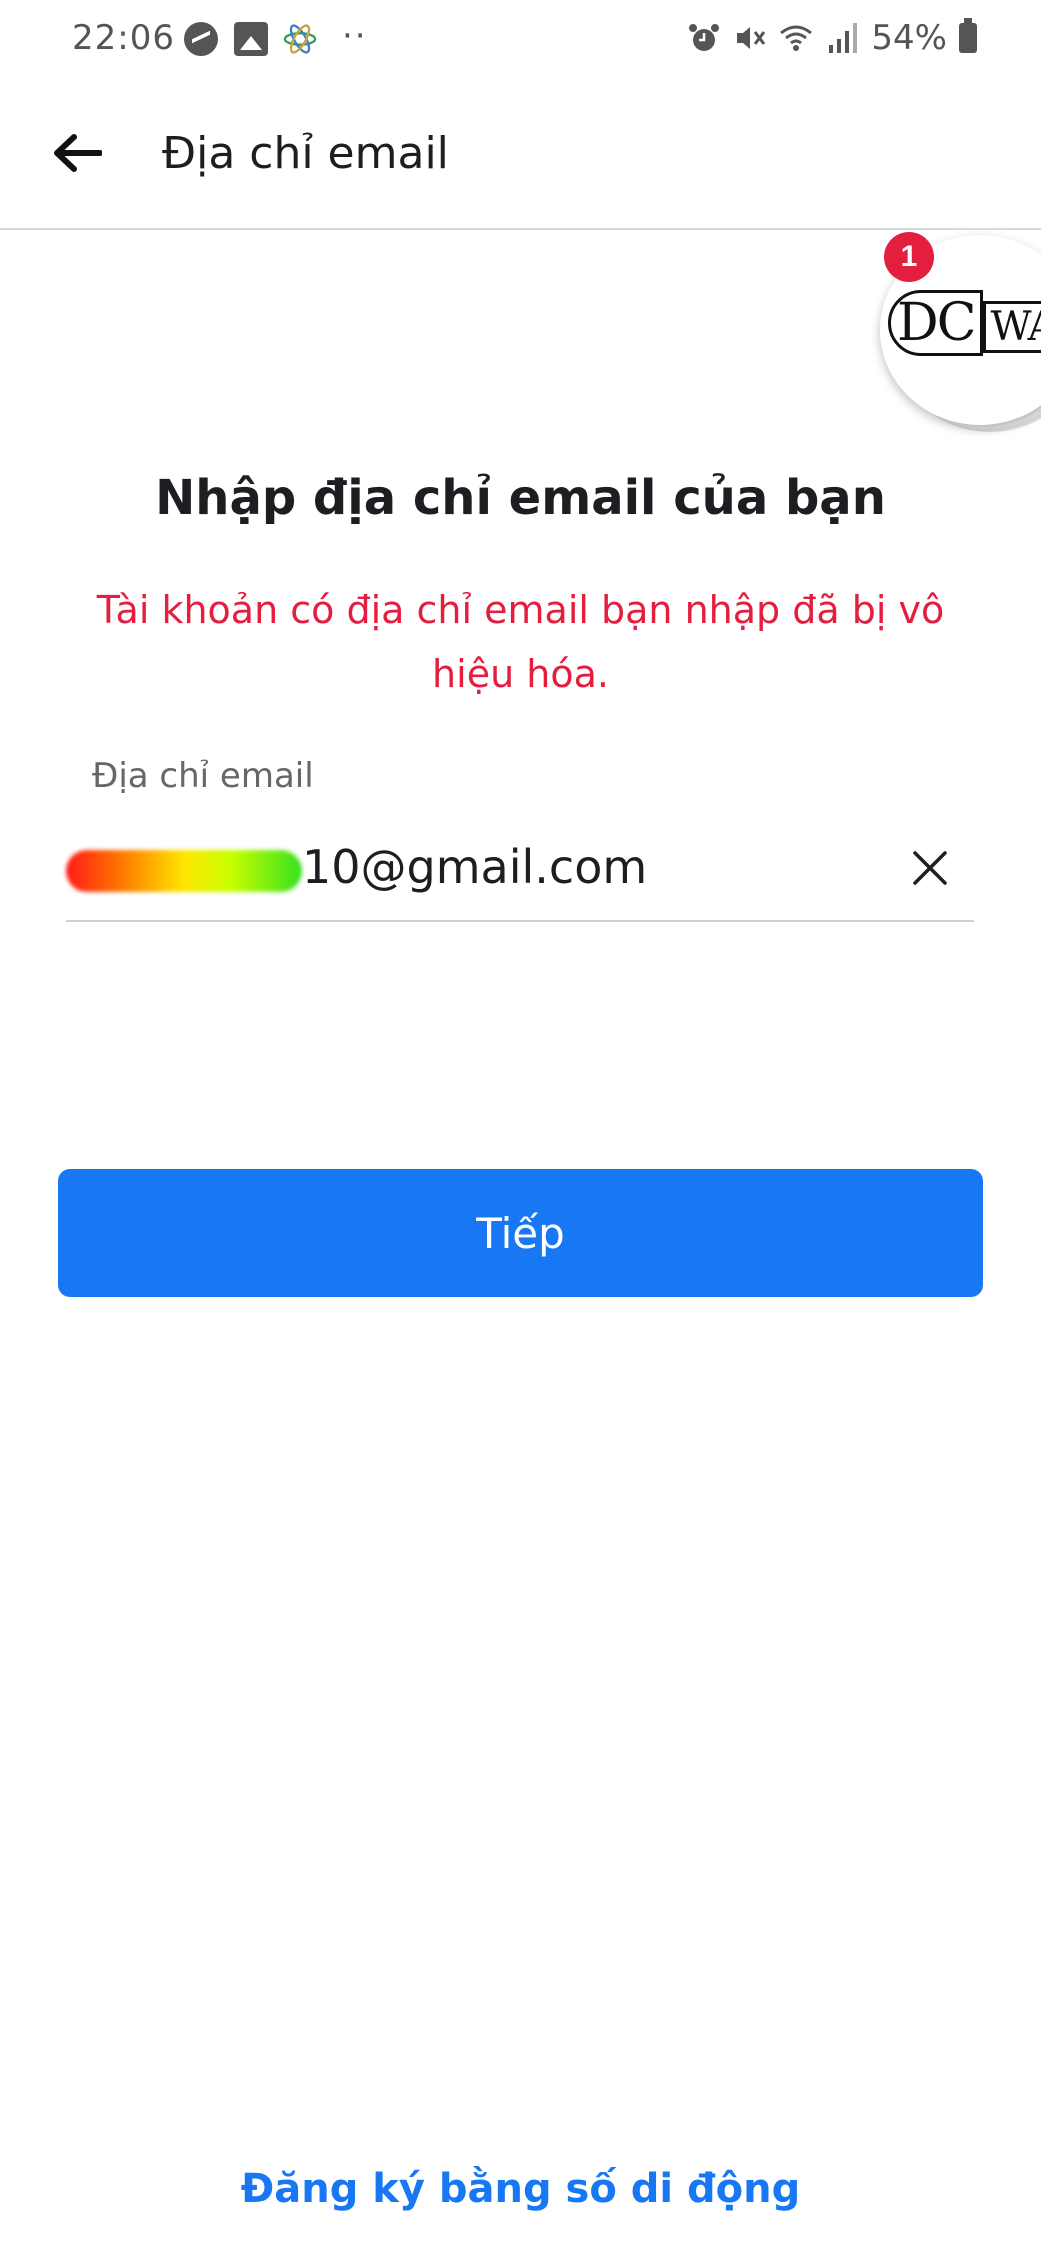 This screenshot has width=1041, height=2257. Describe the element at coordinates (520, 498) in the screenshot. I see `page-heading: Nhập địa chỉ email của bạn` at that location.